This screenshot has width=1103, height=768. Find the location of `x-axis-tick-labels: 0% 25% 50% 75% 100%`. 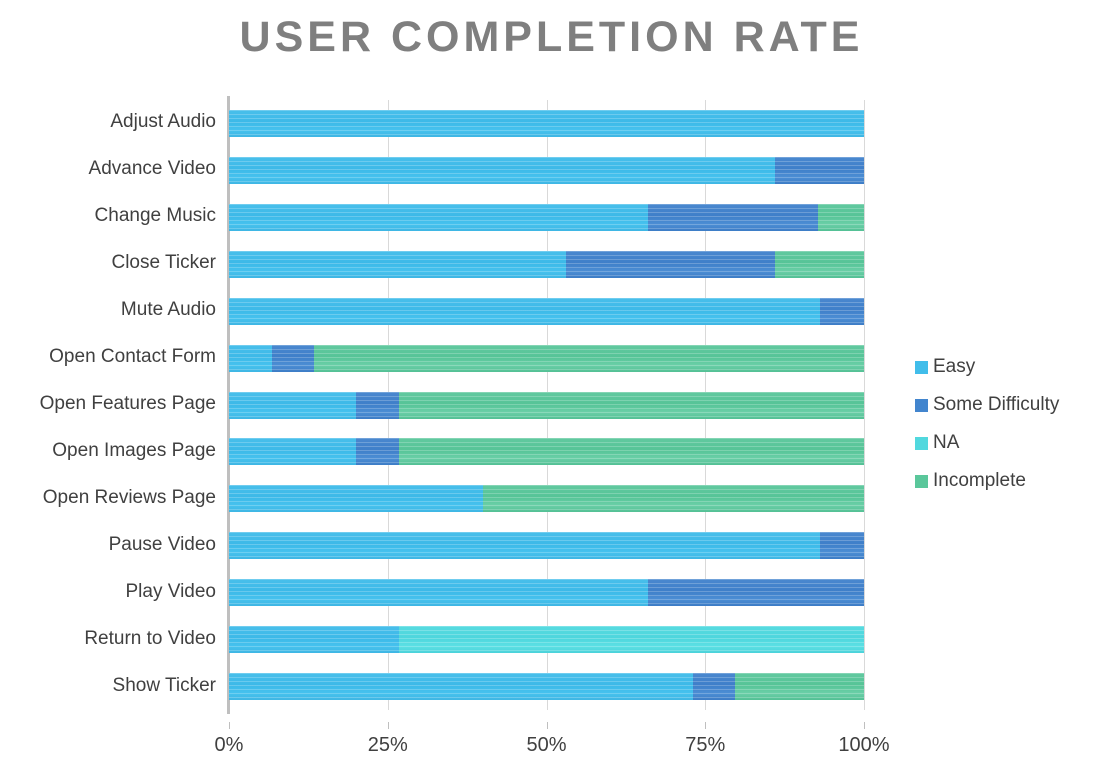

x-axis-tick-labels: 0% 25% 50% 75% 100% is located at coordinates (552, 739).